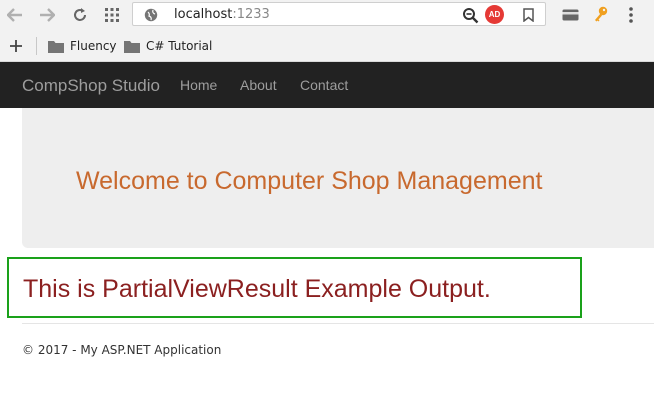  Describe the element at coordinates (338, 323) in the screenshot. I see `footer-divider` at that location.